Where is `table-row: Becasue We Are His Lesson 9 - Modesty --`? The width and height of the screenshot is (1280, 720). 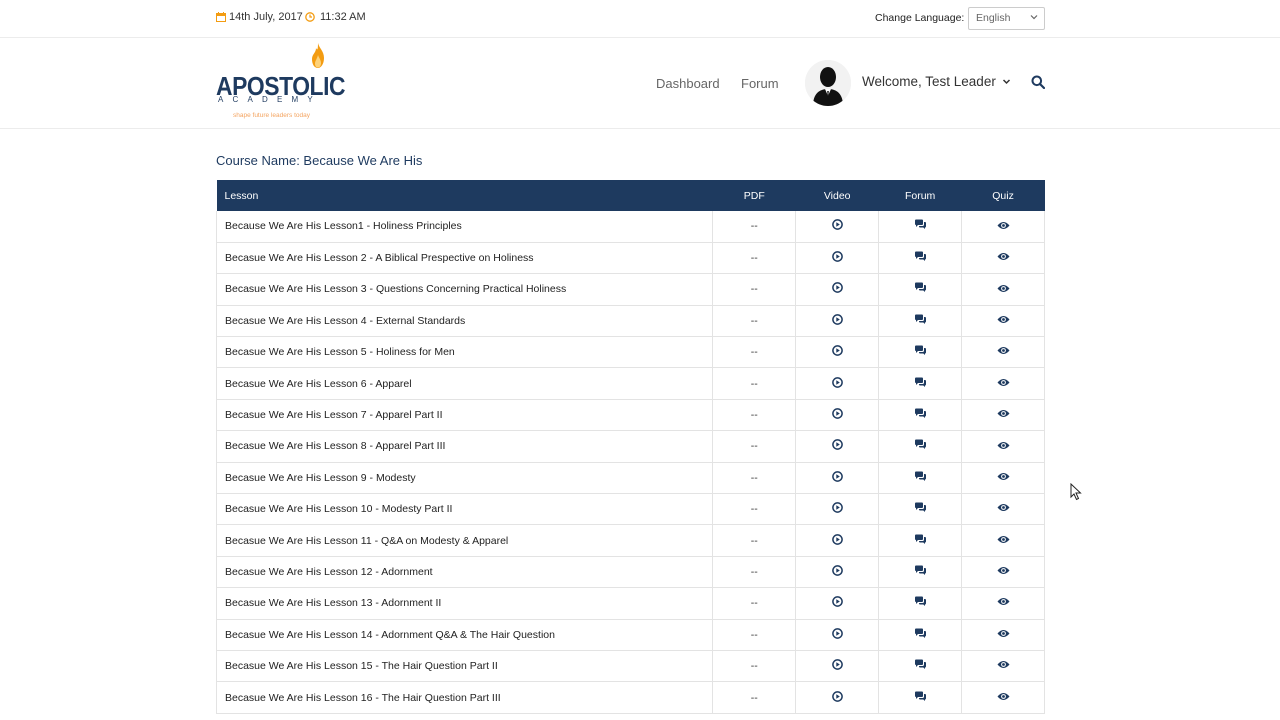 table-row: Becasue We Are His Lesson 9 - Modesty -- is located at coordinates (630, 478).